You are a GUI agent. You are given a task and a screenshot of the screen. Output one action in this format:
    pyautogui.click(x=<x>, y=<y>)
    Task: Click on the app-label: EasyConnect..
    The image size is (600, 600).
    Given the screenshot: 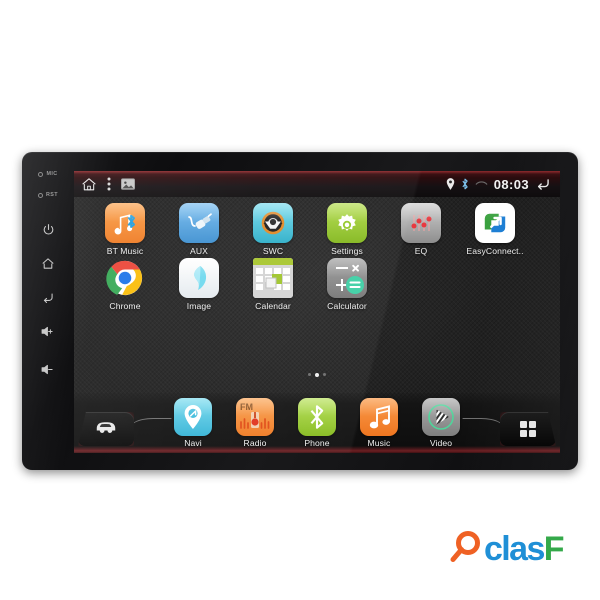 What is the action you would take?
    pyautogui.click(x=495, y=251)
    